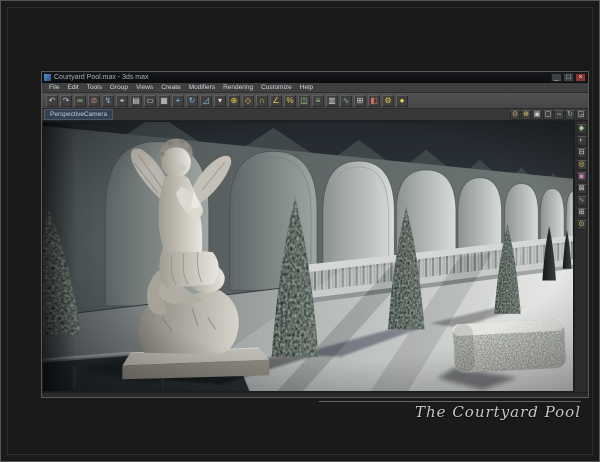 The width and height of the screenshot is (600, 462). What do you see at coordinates (581, 225) in the screenshot?
I see `lock-selection-icon: ⊙` at bounding box center [581, 225].